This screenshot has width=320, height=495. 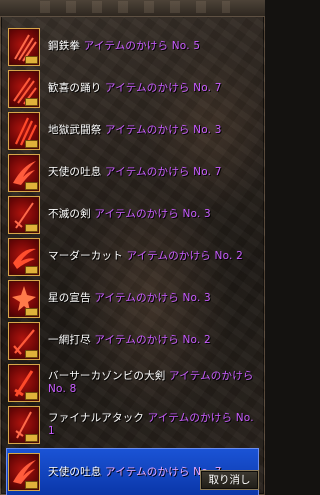 I want to click on list-item: マーダーカット アイテムのかけら No. 2, so click(x=132, y=256).